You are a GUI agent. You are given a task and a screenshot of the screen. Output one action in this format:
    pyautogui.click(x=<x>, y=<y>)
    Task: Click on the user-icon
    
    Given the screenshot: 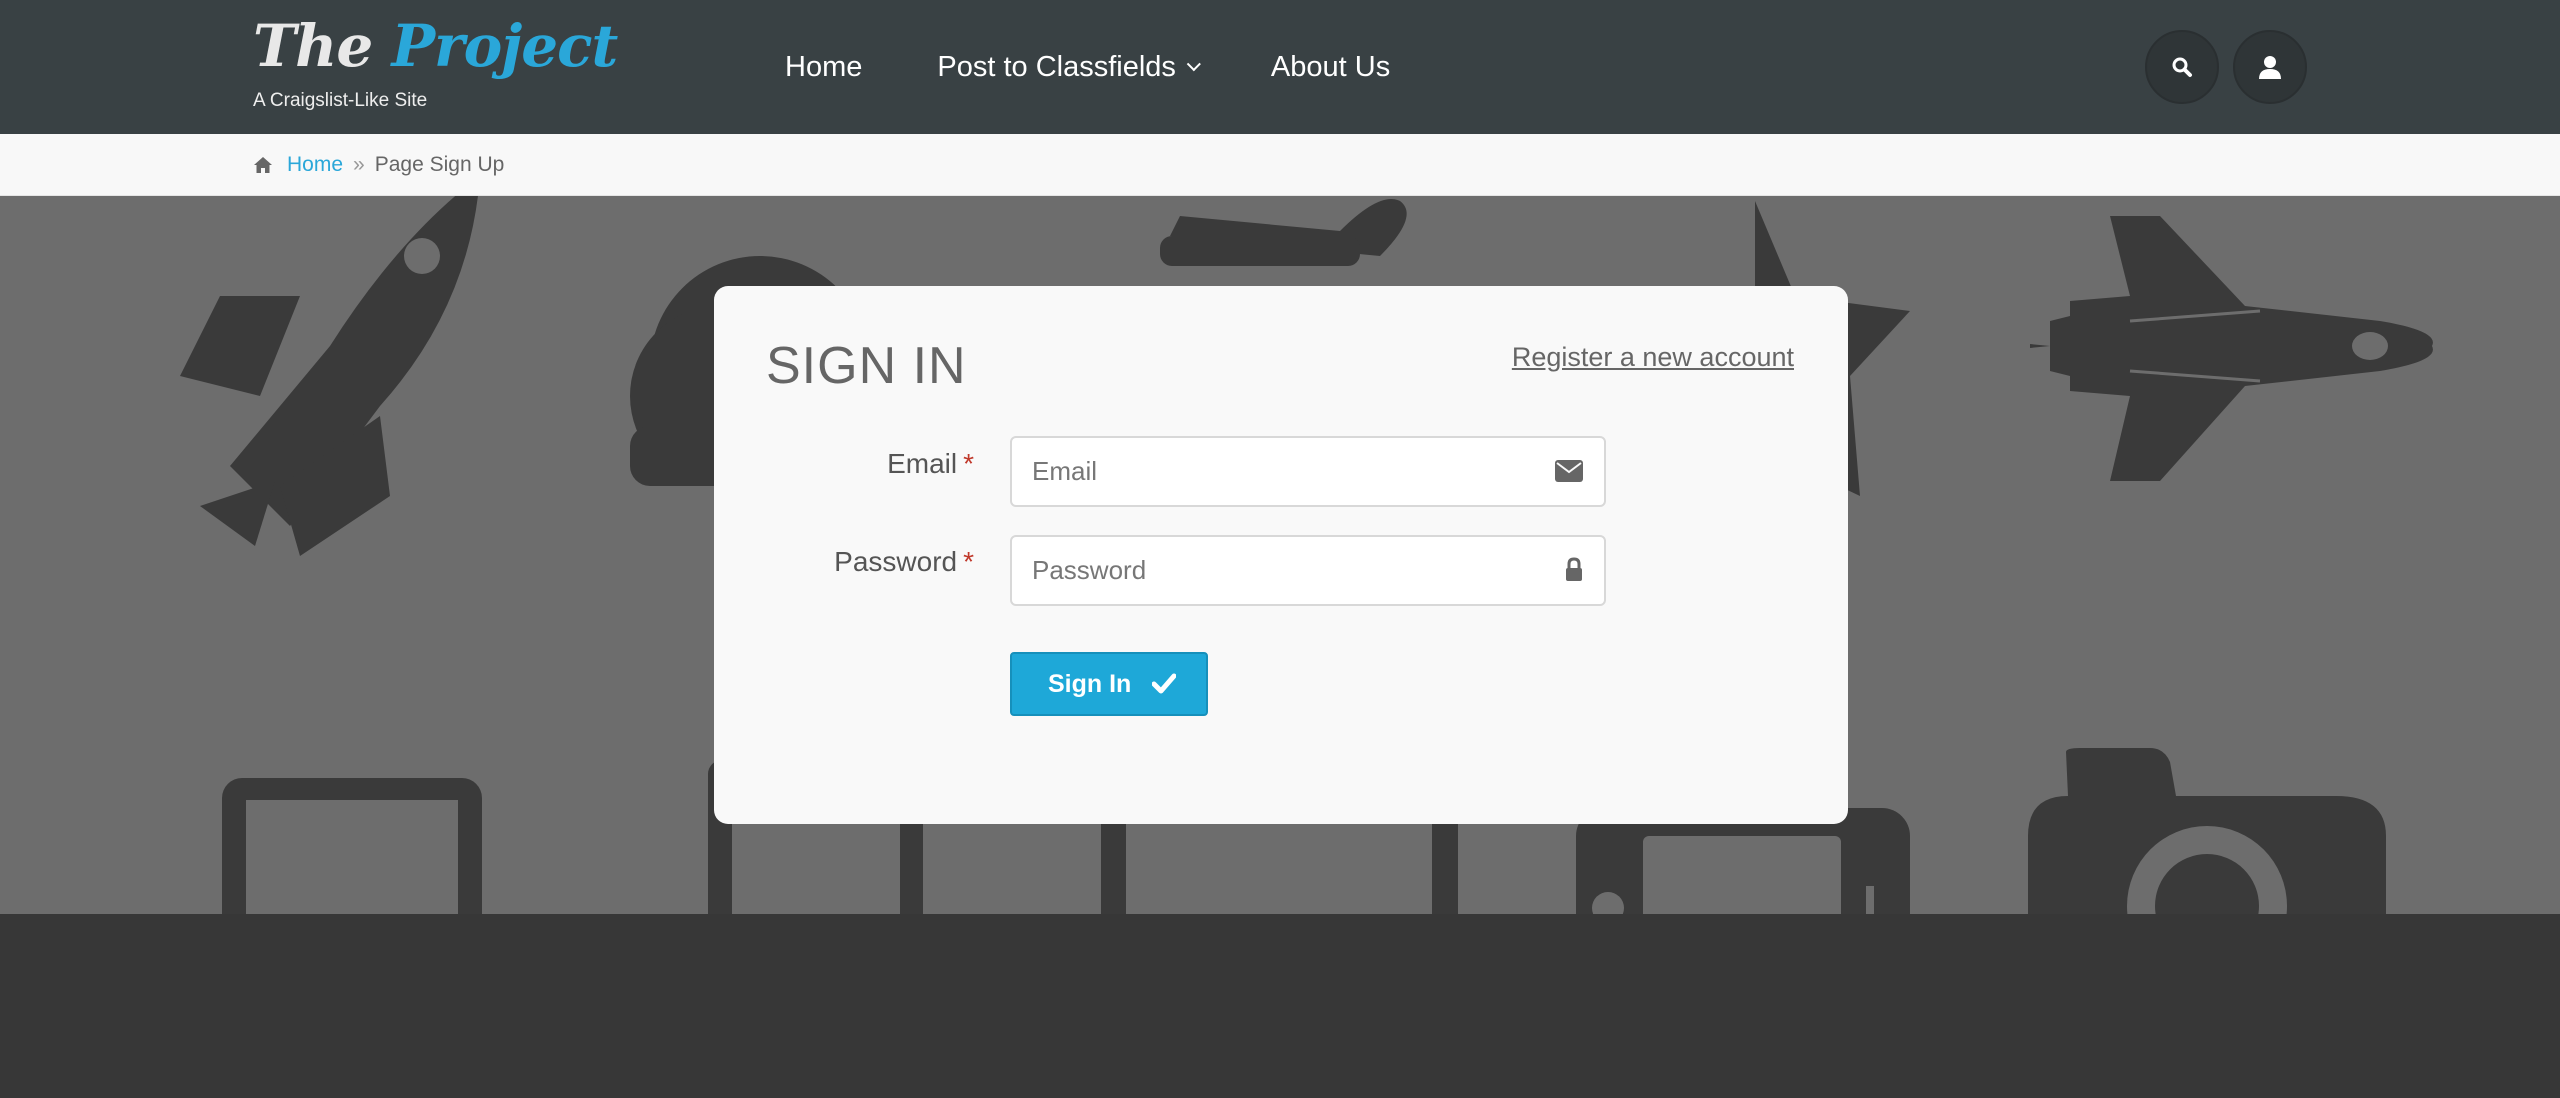 What is the action you would take?
    pyautogui.click(x=2270, y=67)
    